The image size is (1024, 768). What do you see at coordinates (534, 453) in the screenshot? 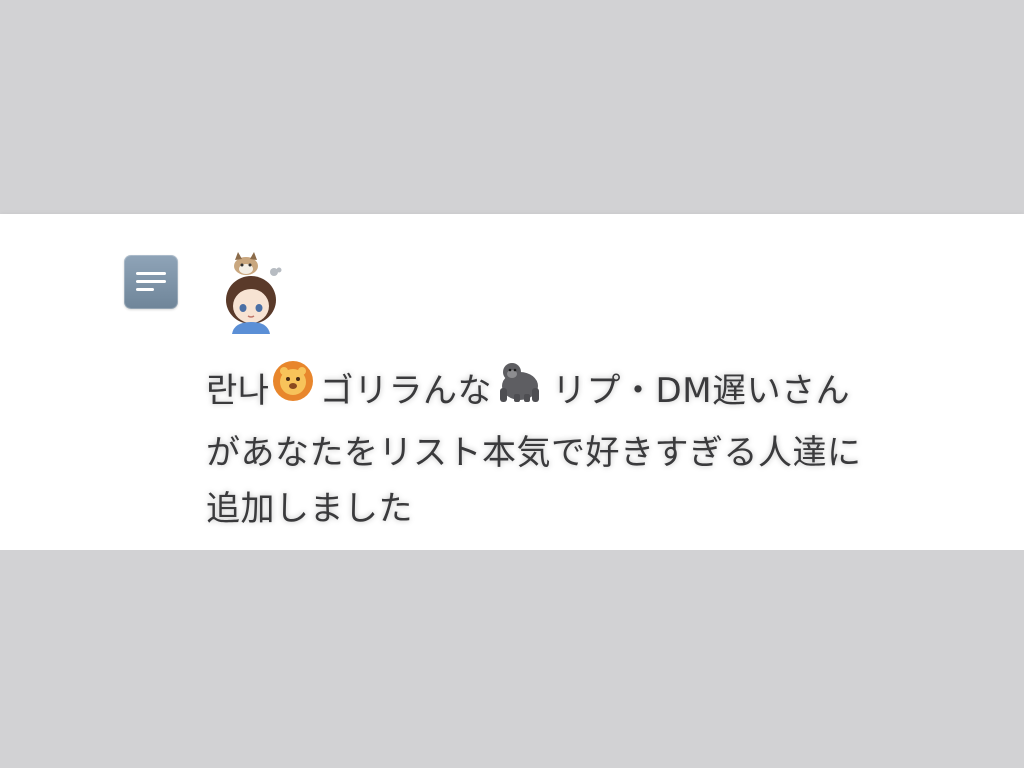
I see `message-line-2: があなたをリスト本気で好きすぎる人達に` at bounding box center [534, 453].